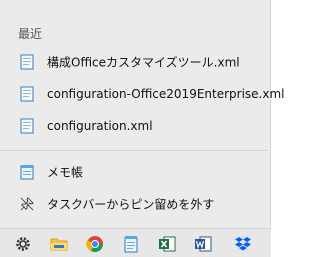  I want to click on task-unpin-from-taskbar: タスクバーからピン留めを外す, so click(134, 204).